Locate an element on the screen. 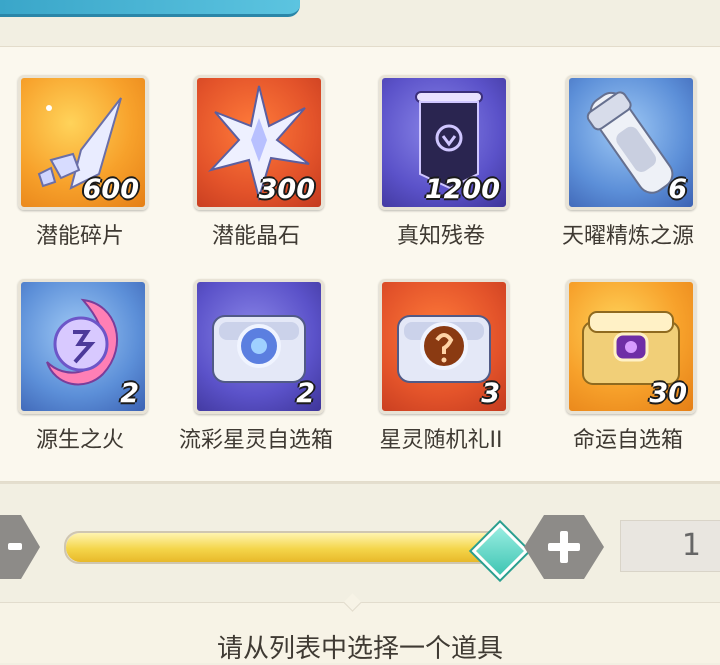  item-card: 300 is located at coordinates (259, 142).